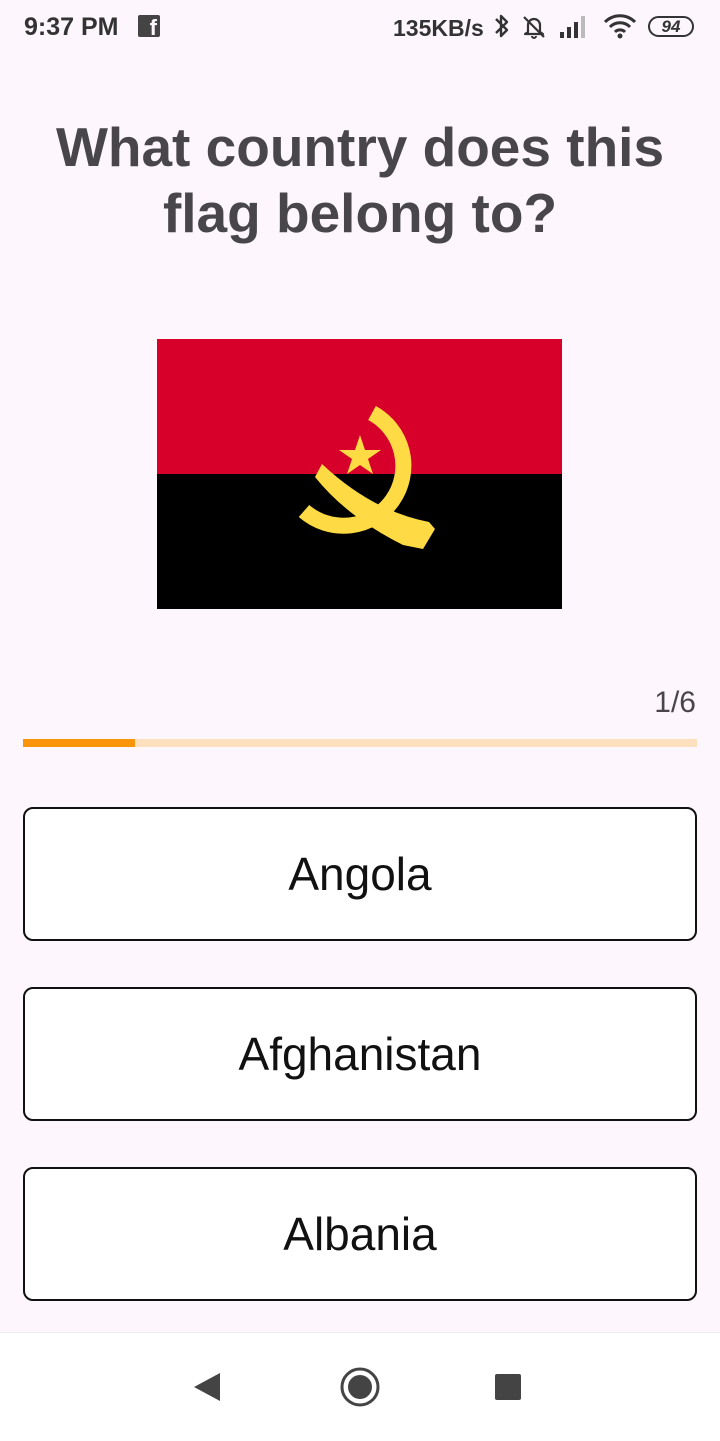  What do you see at coordinates (360, 1054) in the screenshot?
I see `answer-button: Afghanistan` at bounding box center [360, 1054].